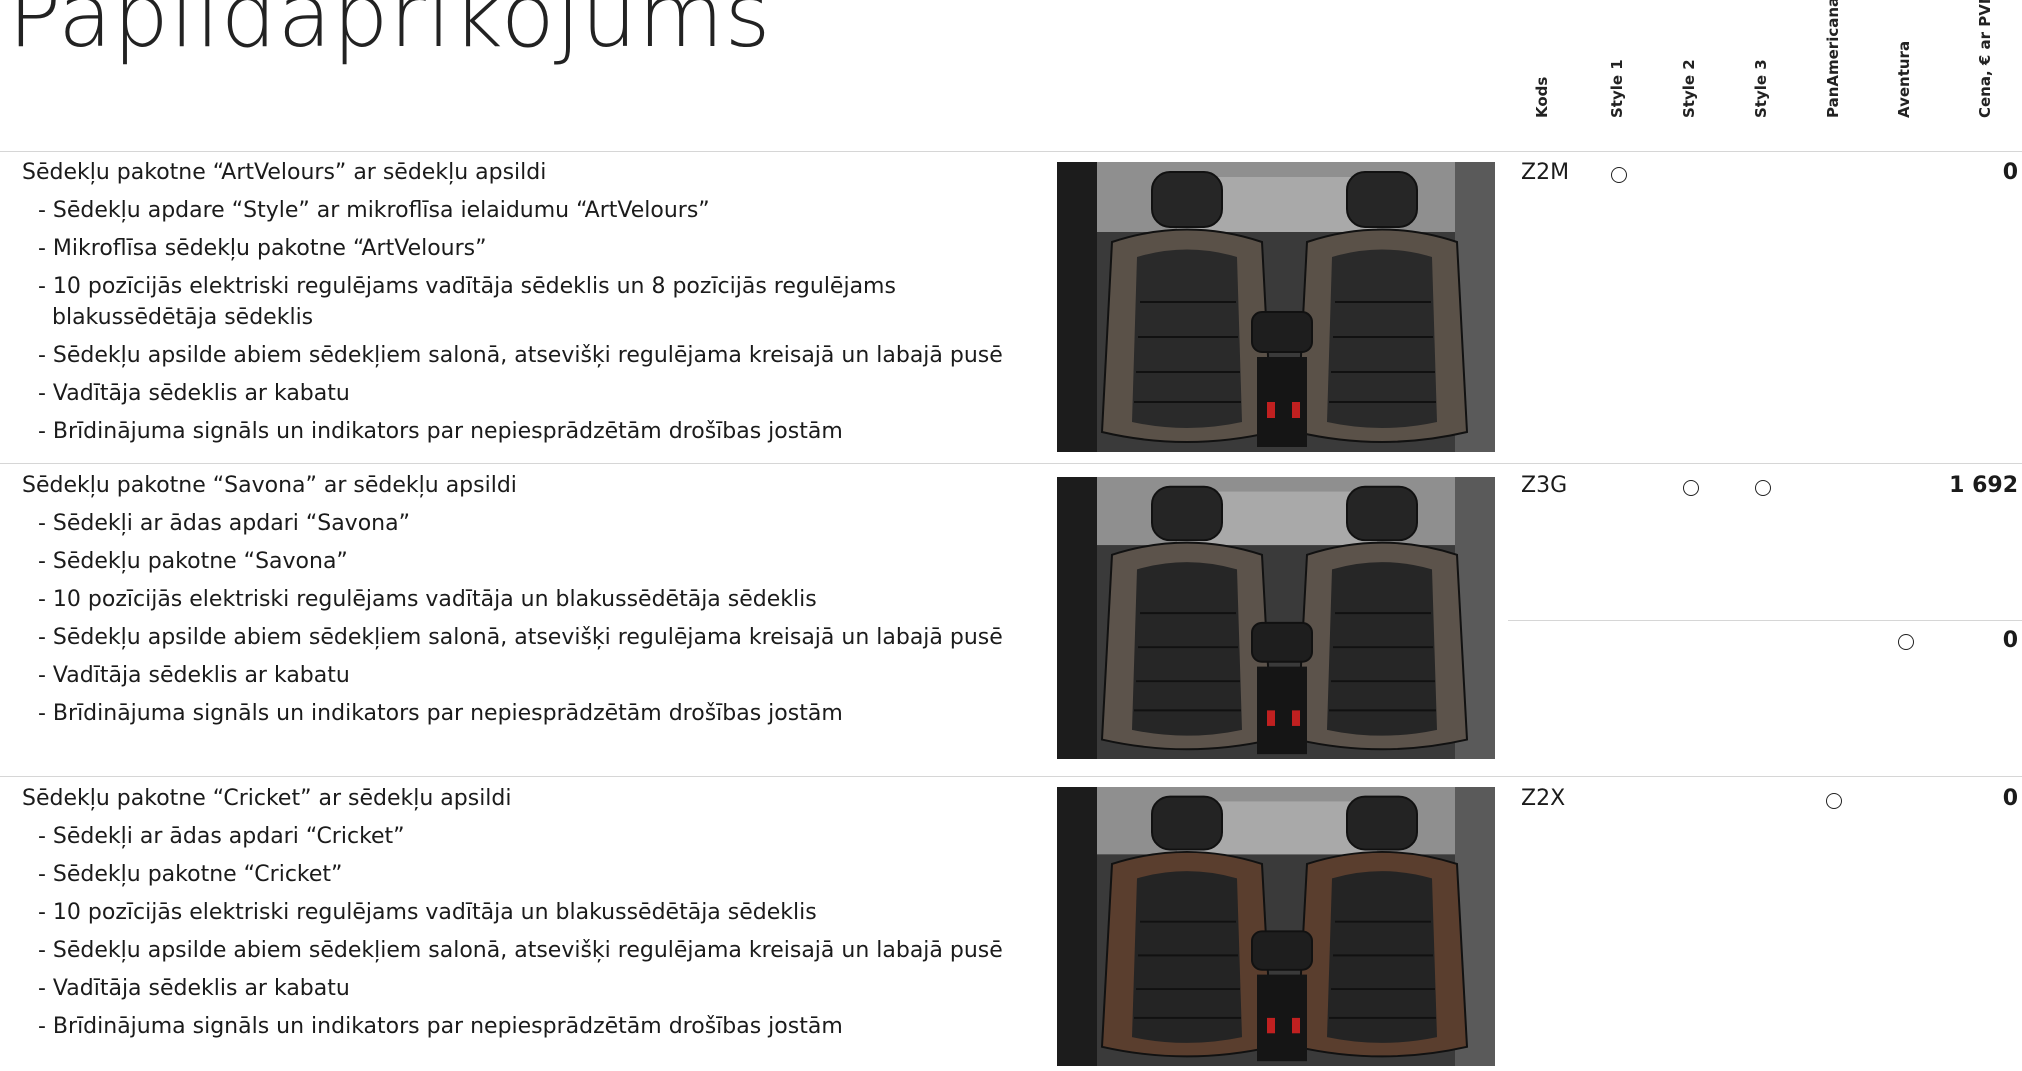 This screenshot has width=2022, height=1071. What do you see at coordinates (1544, 485) in the screenshot?
I see `option-code: Z3G` at bounding box center [1544, 485].